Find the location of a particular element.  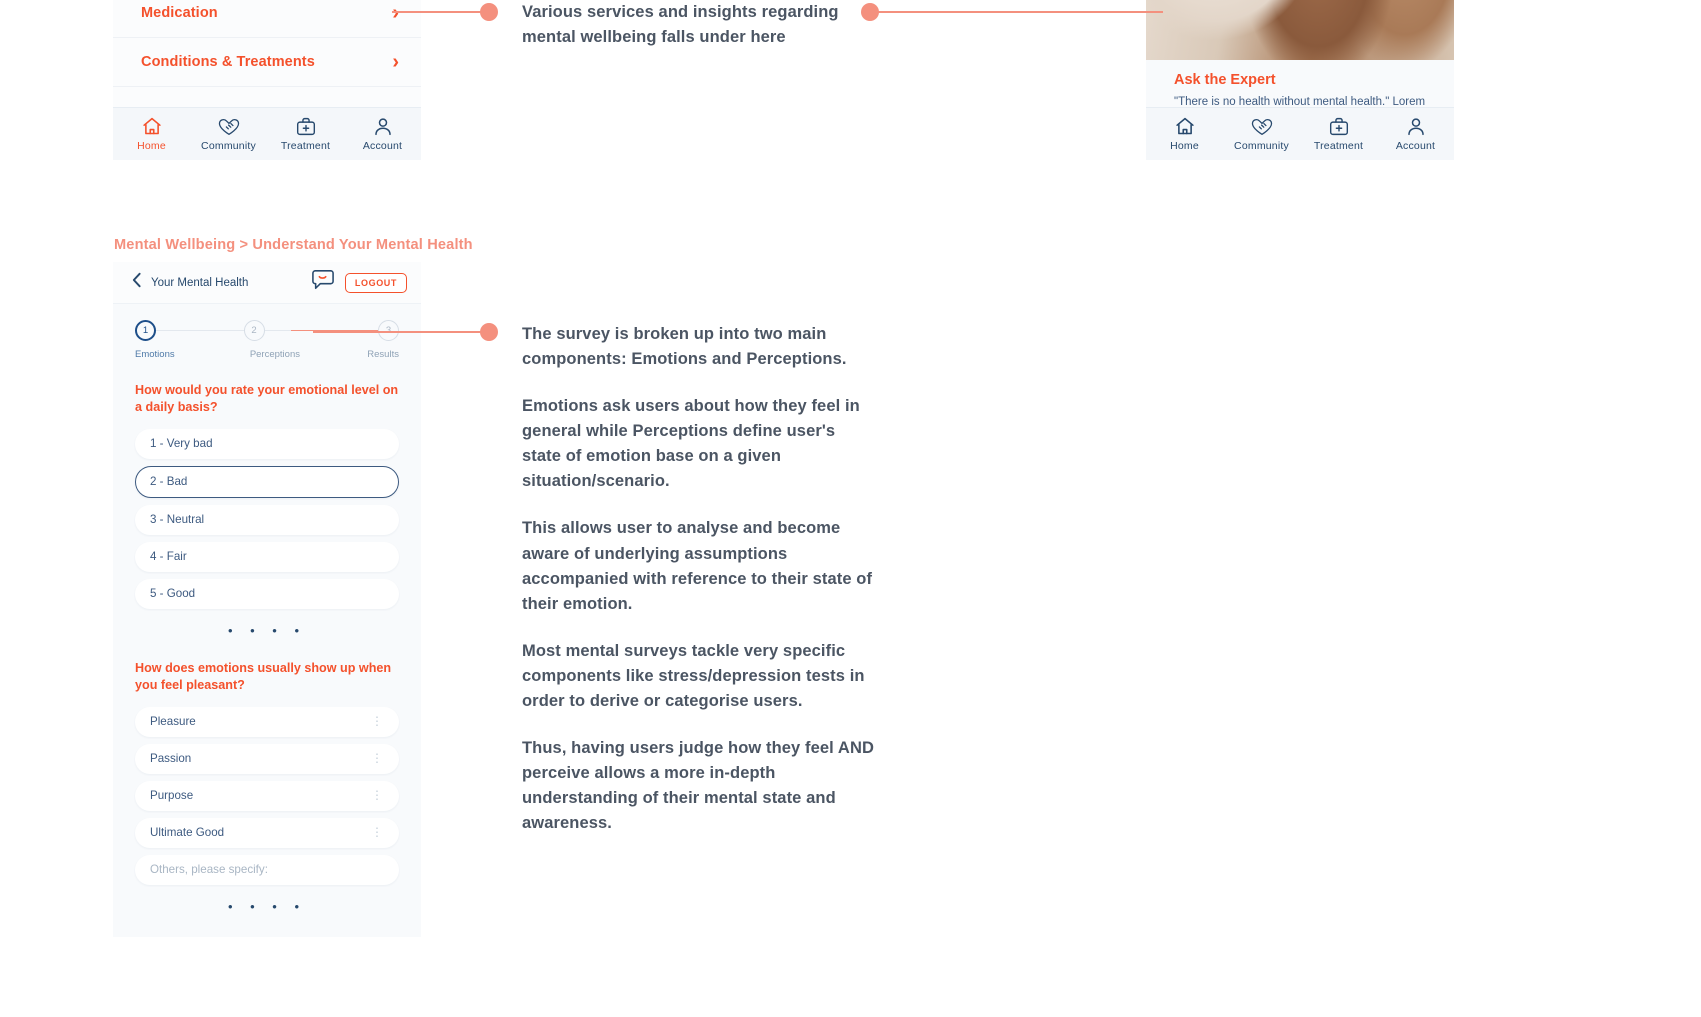

rank-item-pleasure: Pleasure ⋮ is located at coordinates (267, 721).